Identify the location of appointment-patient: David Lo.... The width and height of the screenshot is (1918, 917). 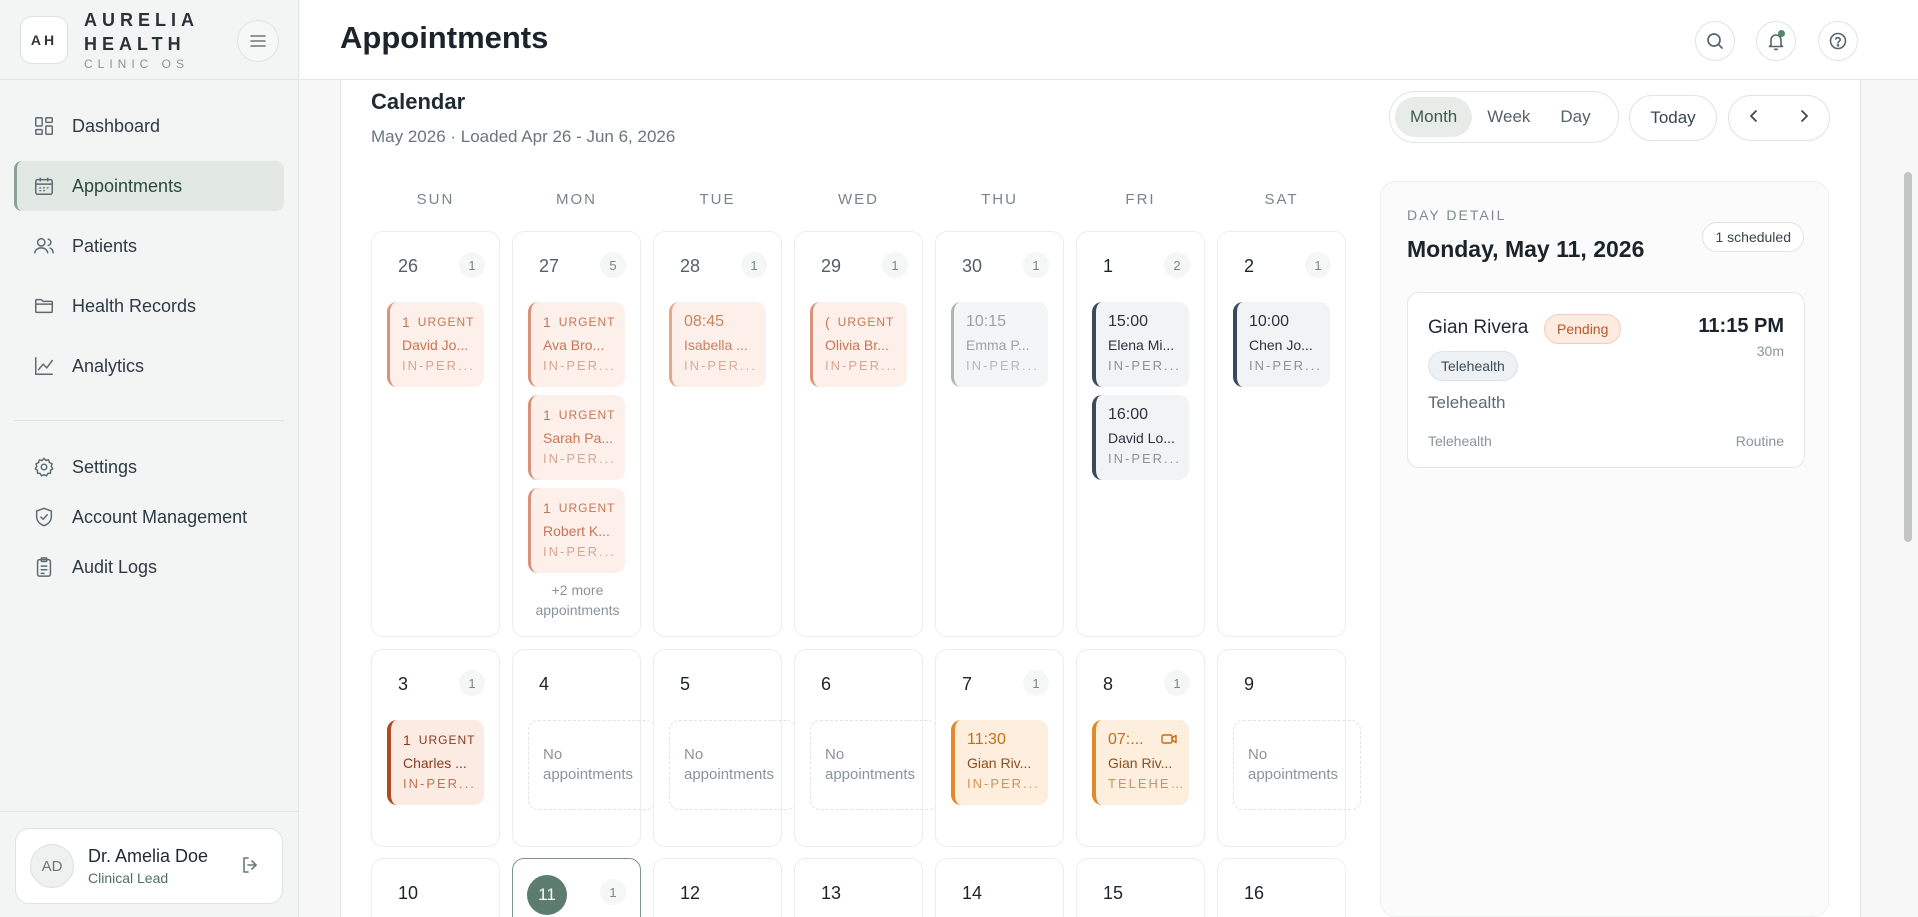
(1141, 438).